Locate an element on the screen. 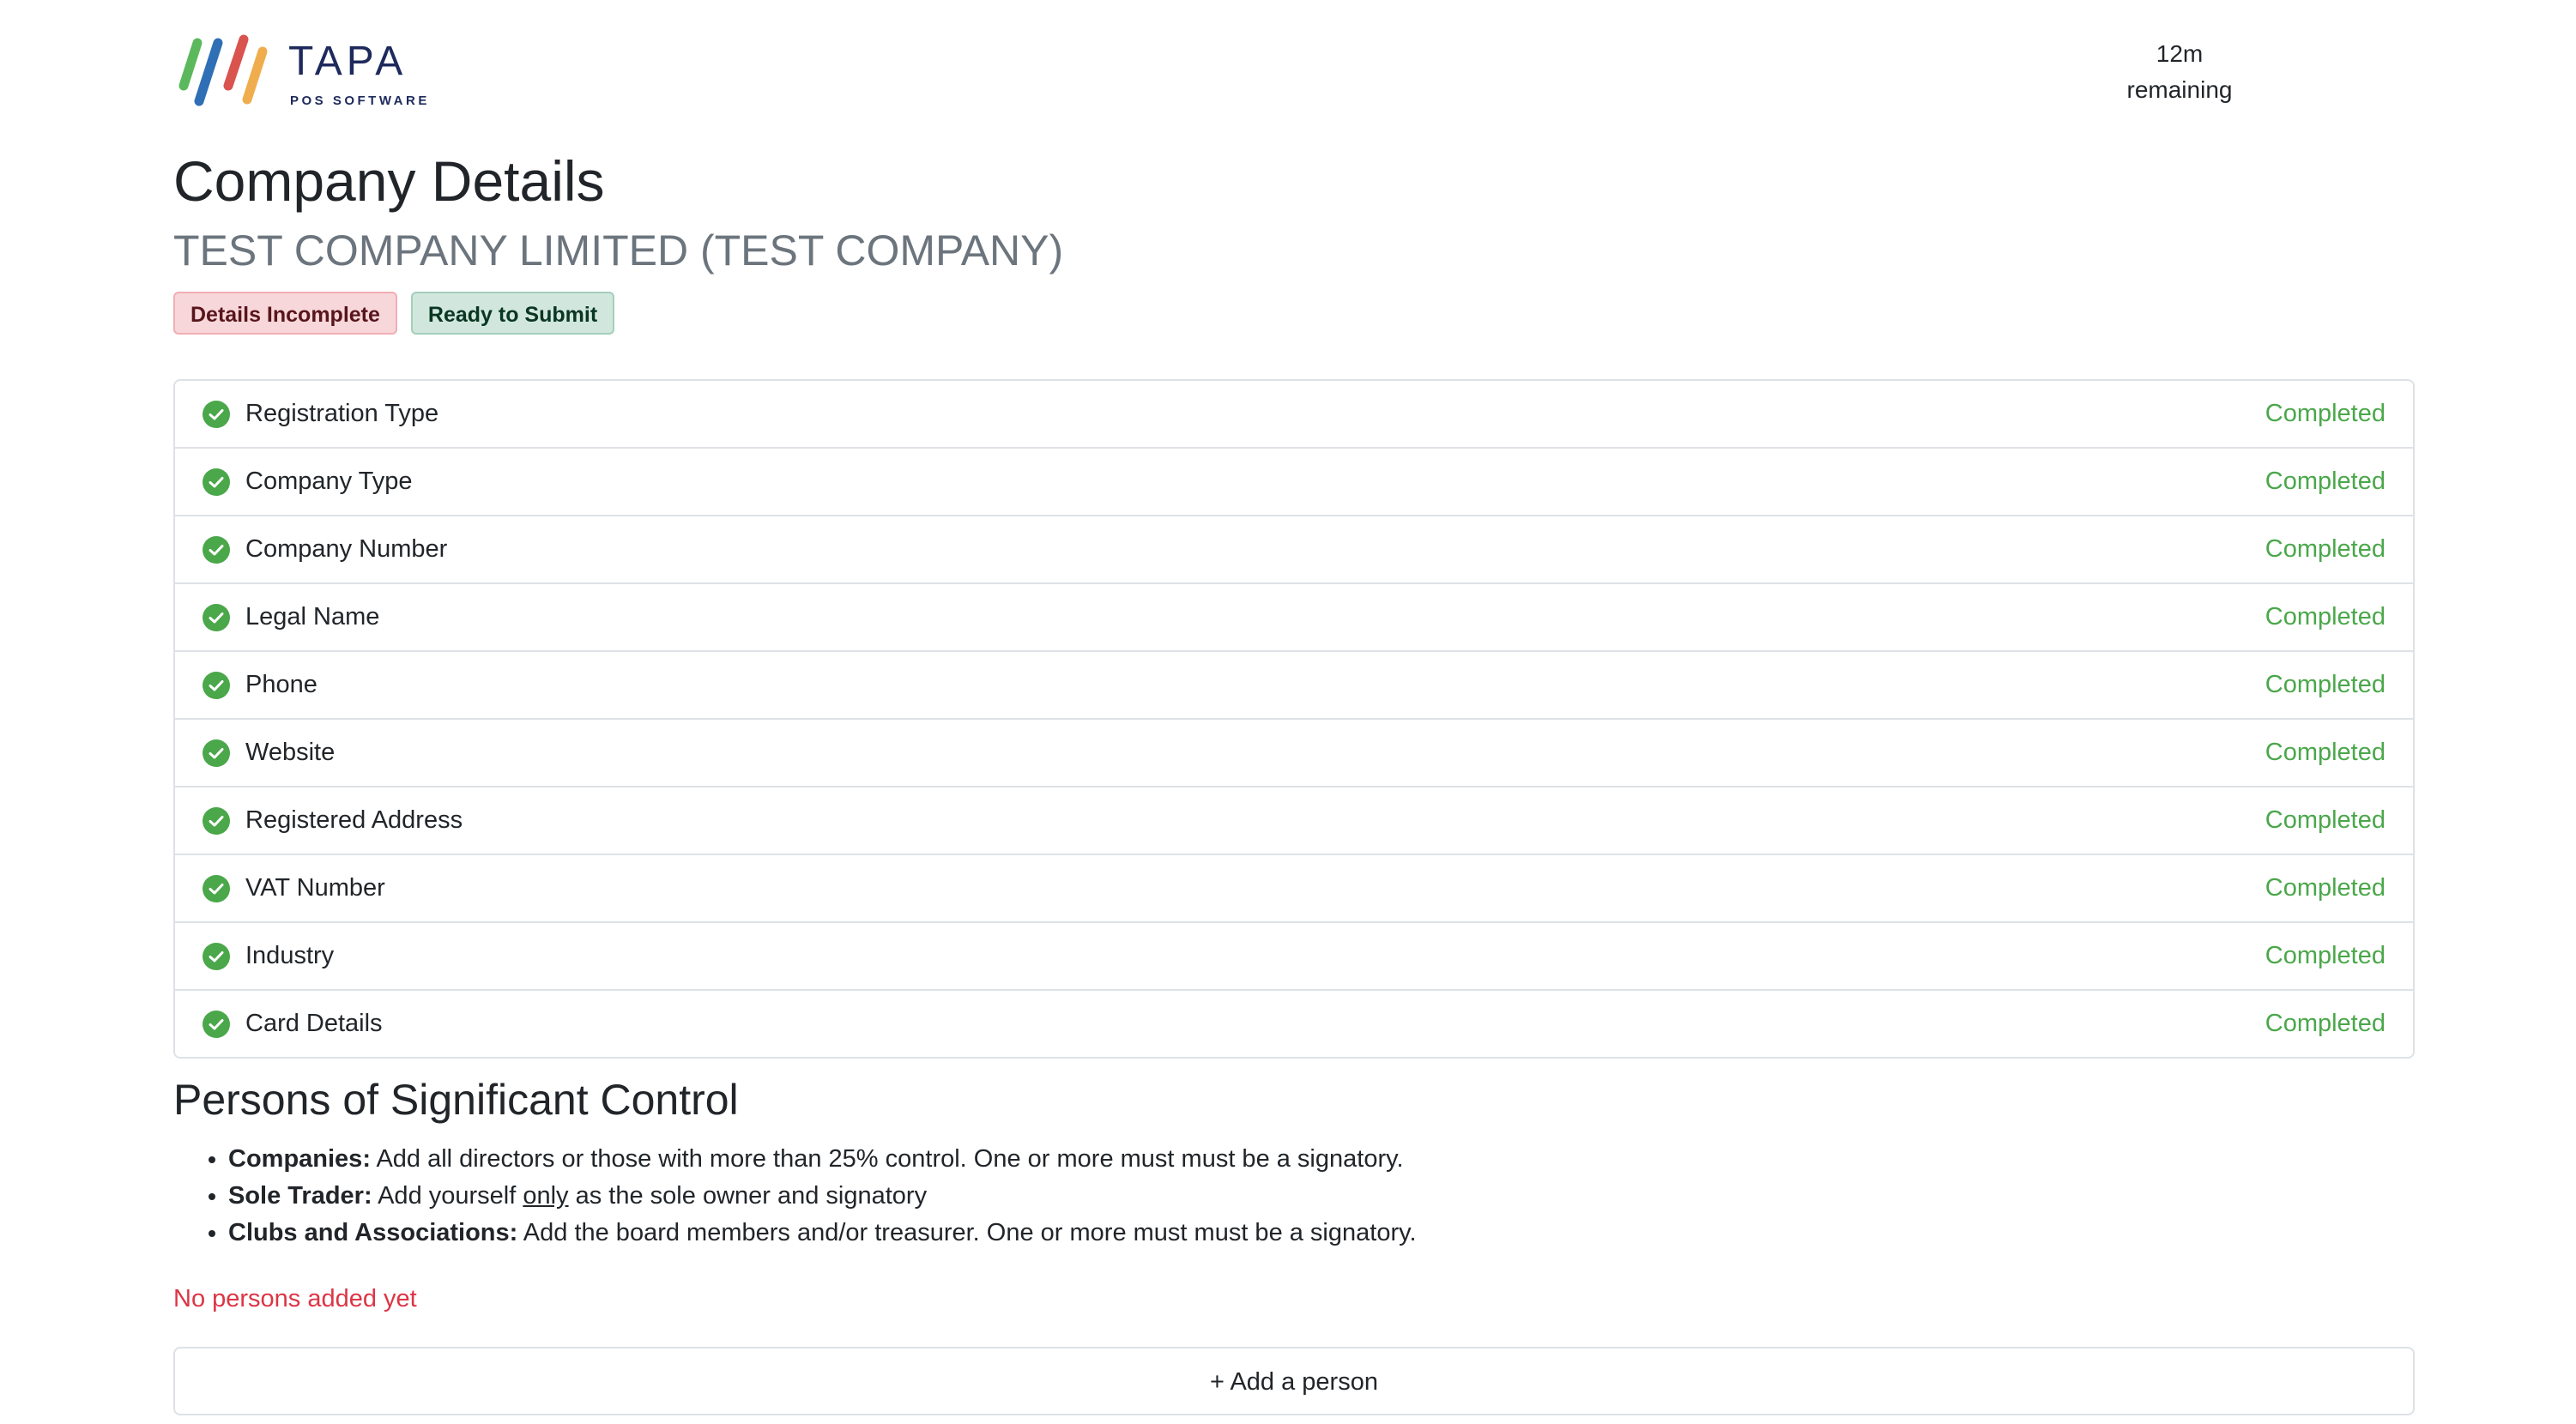  checklist-item-company-type: Company Type Completed is located at coordinates (1294, 482).